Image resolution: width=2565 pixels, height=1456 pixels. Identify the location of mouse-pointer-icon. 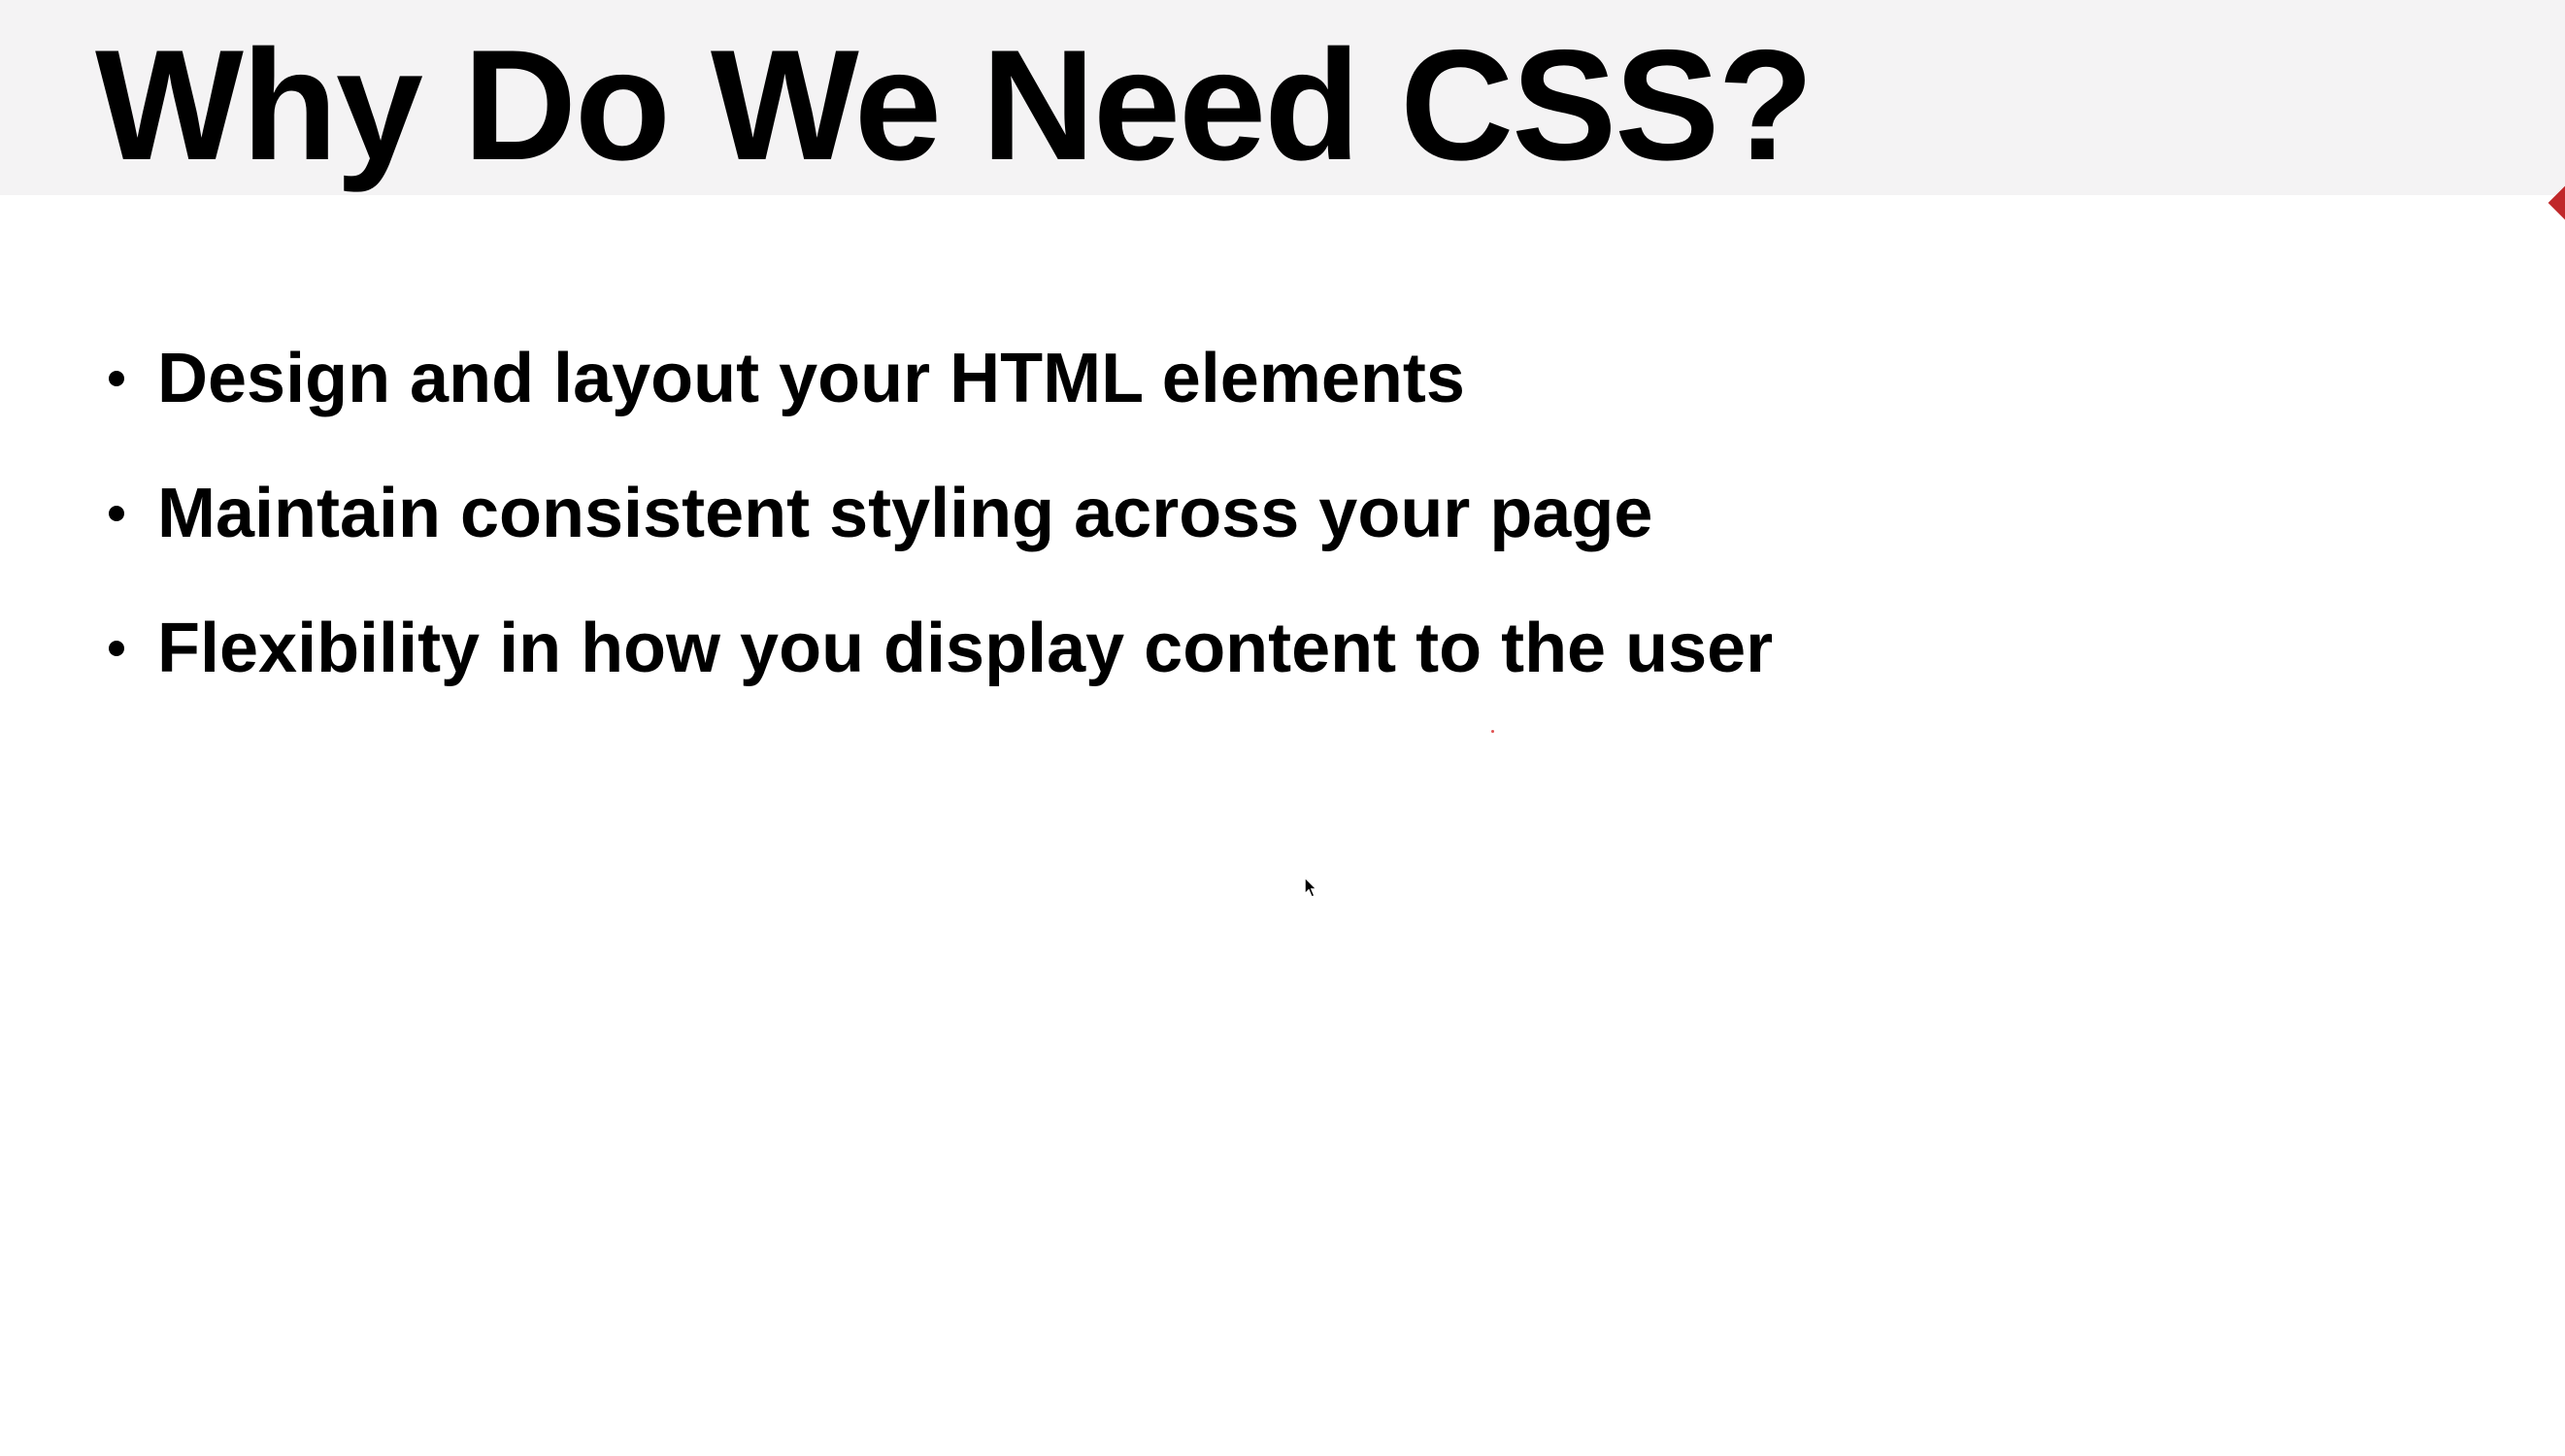
(1311, 887).